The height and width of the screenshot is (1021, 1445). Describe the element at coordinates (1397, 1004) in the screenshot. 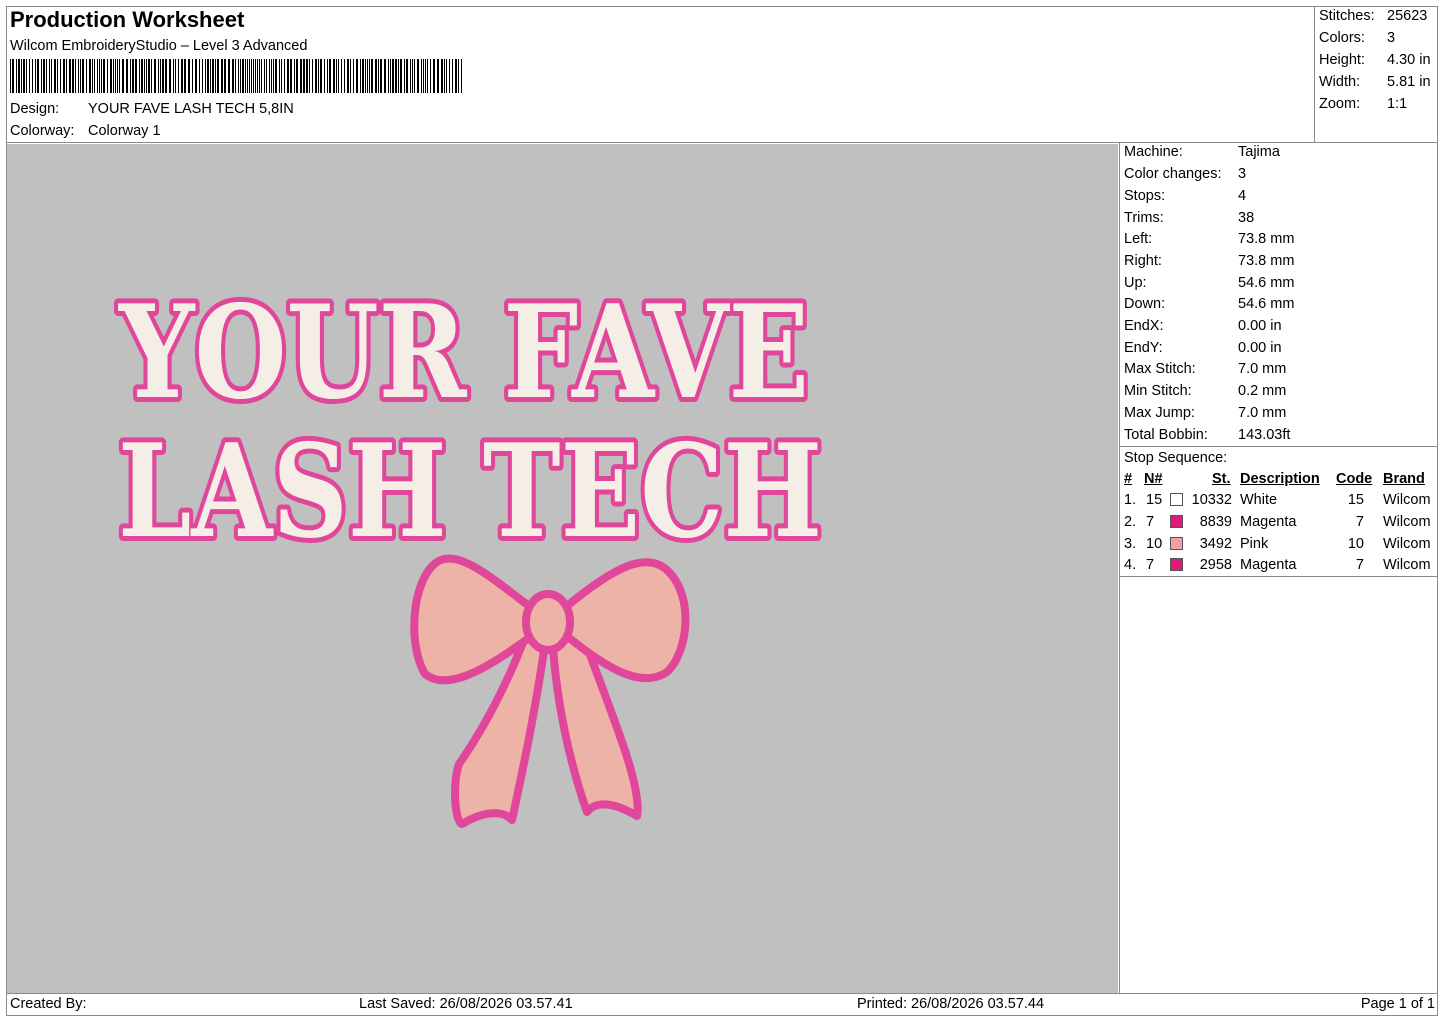

I see `footer-page-number: Page 1 of 1` at that location.